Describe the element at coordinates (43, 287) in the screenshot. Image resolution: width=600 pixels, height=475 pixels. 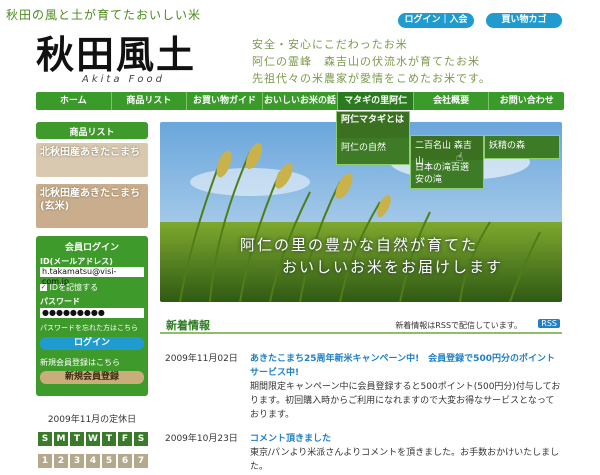
I see `remember-checkbox: ✓` at that location.